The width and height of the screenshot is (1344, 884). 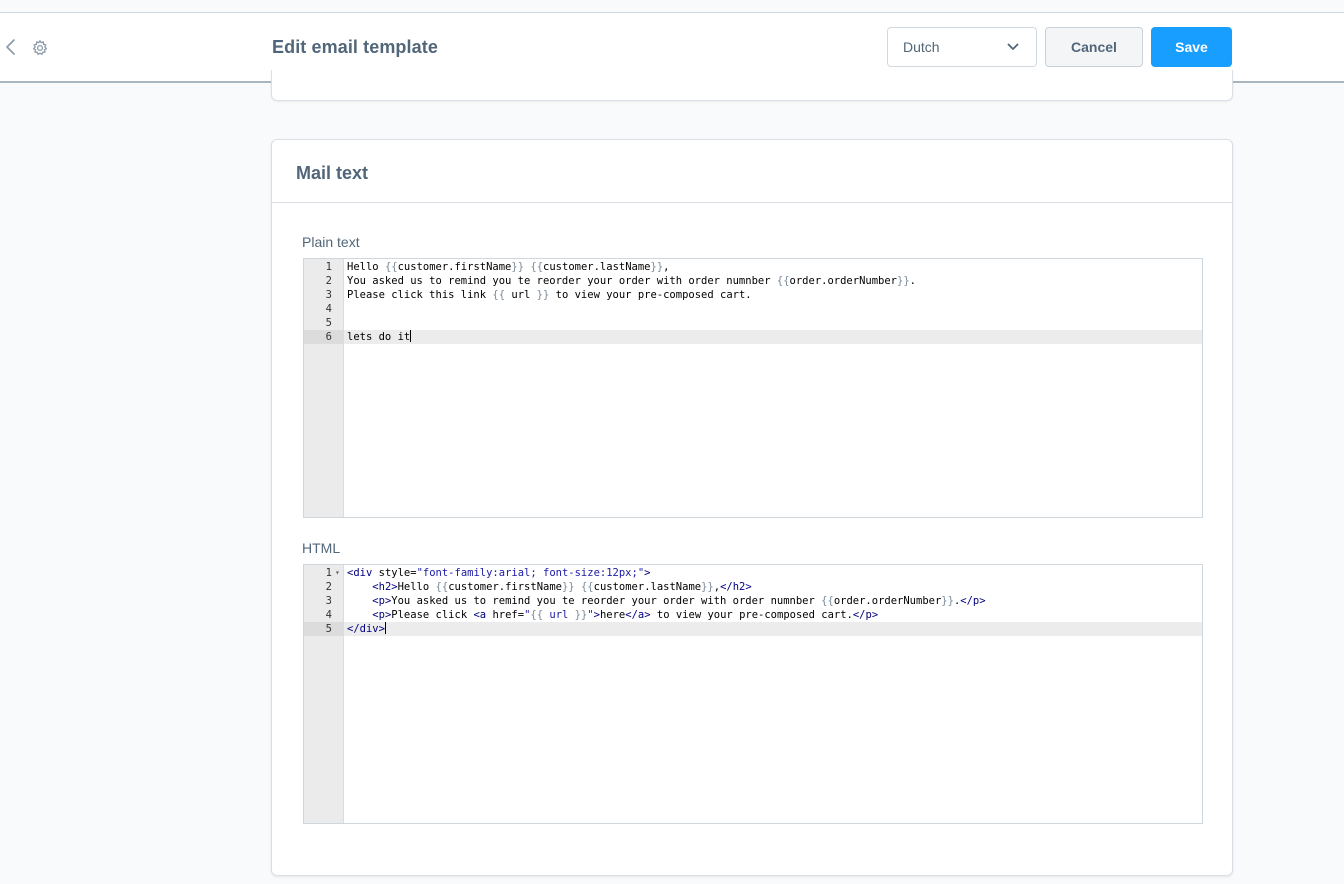 What do you see at coordinates (379, 336) in the screenshot?
I see `code-text: lets do it` at bounding box center [379, 336].